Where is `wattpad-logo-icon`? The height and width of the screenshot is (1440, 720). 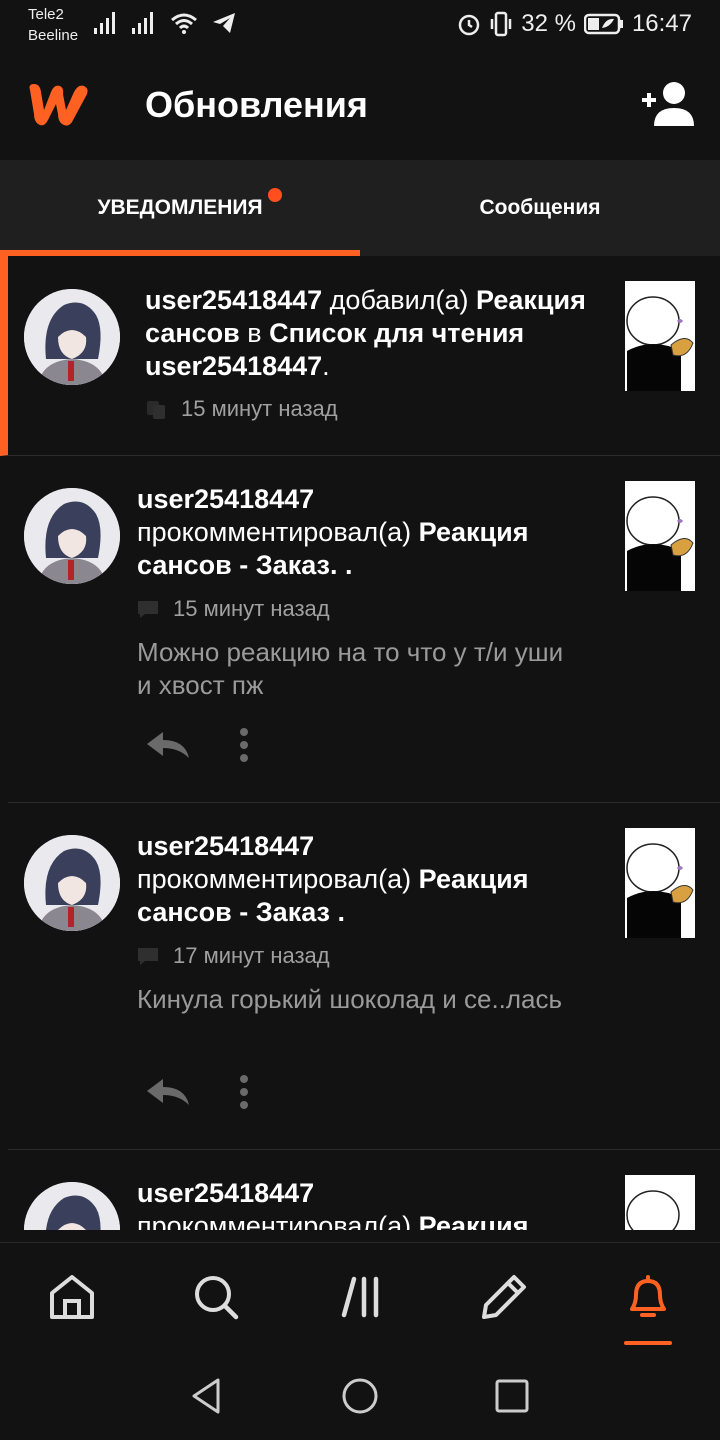 wattpad-logo-icon is located at coordinates (57, 104).